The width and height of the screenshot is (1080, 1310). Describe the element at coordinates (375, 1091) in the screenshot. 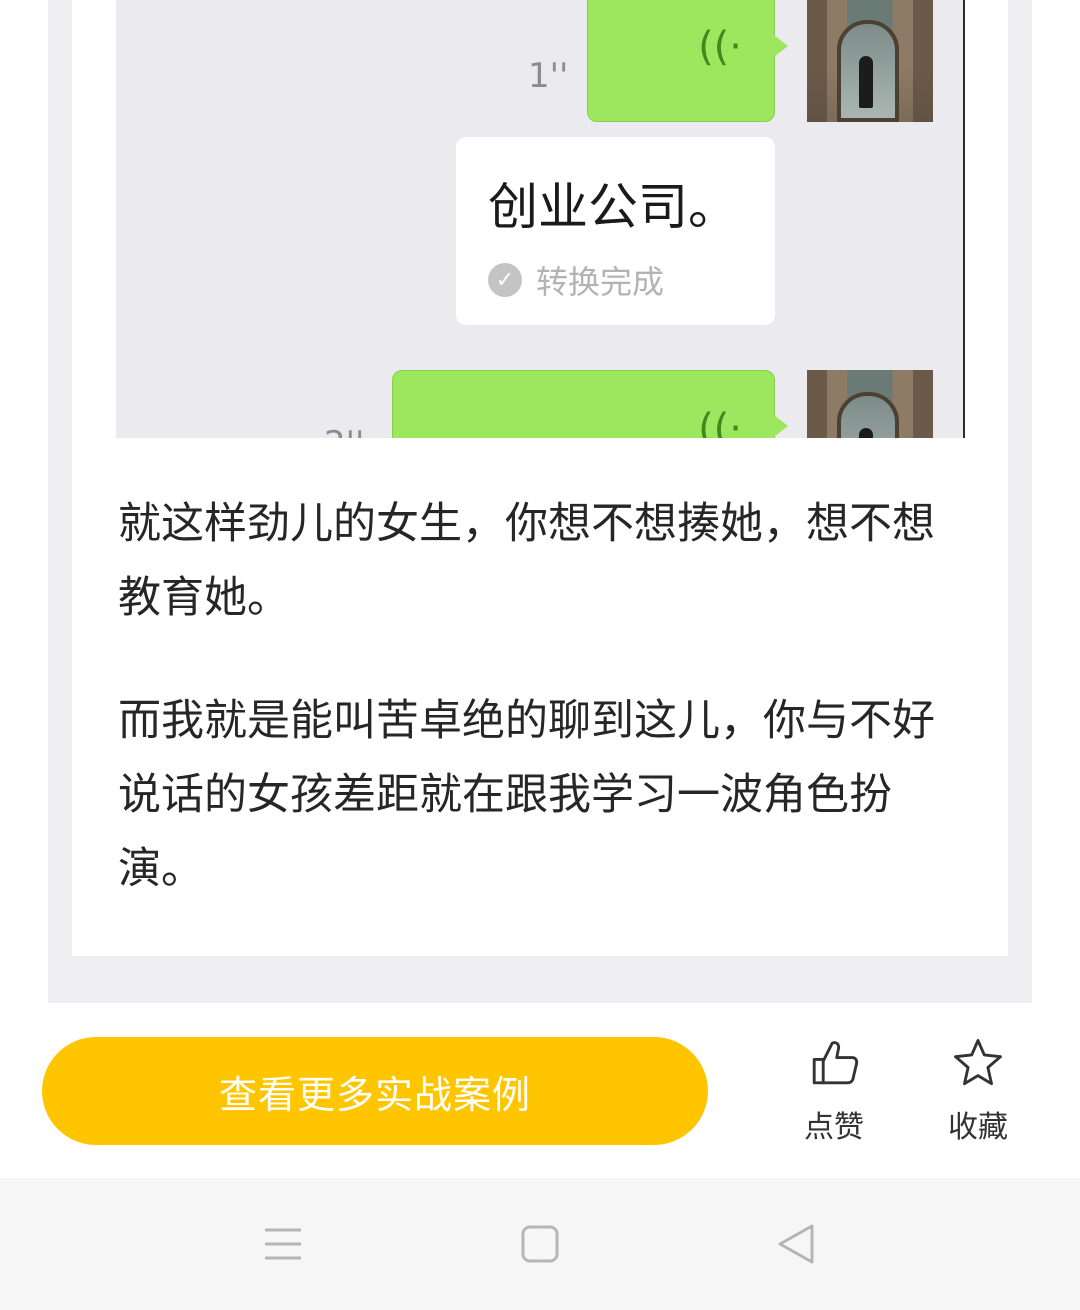

I see `view-more-cases-button: 查看更多实战案例` at that location.